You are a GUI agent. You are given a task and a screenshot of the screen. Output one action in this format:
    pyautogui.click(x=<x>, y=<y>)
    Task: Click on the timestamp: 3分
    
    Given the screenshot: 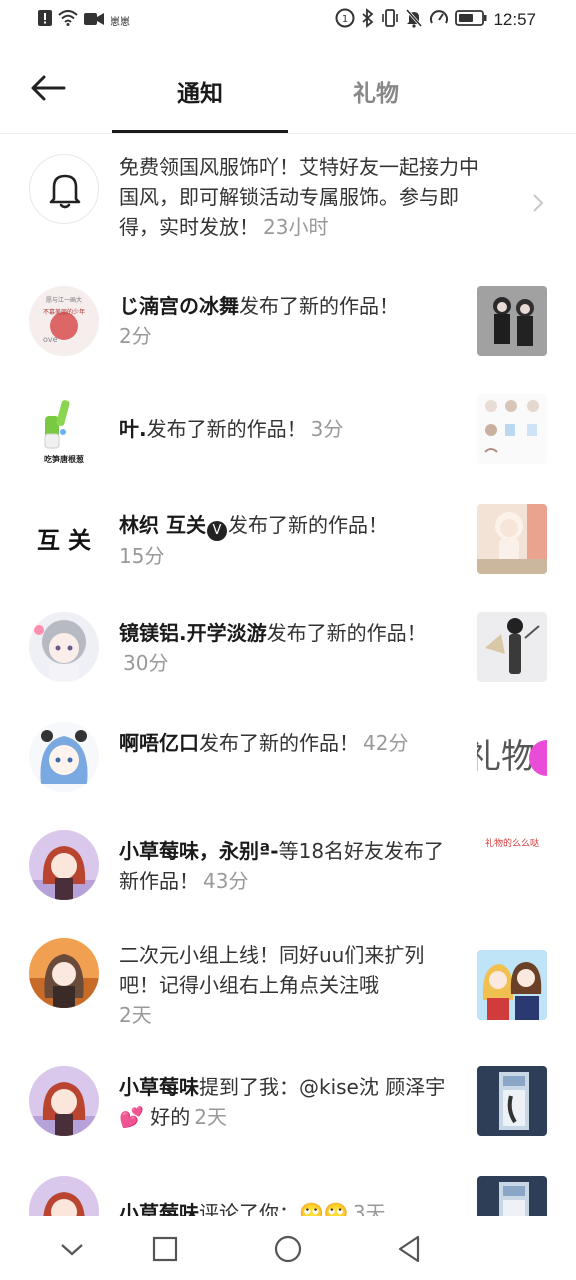 What is the action you would take?
    pyautogui.click(x=327, y=429)
    